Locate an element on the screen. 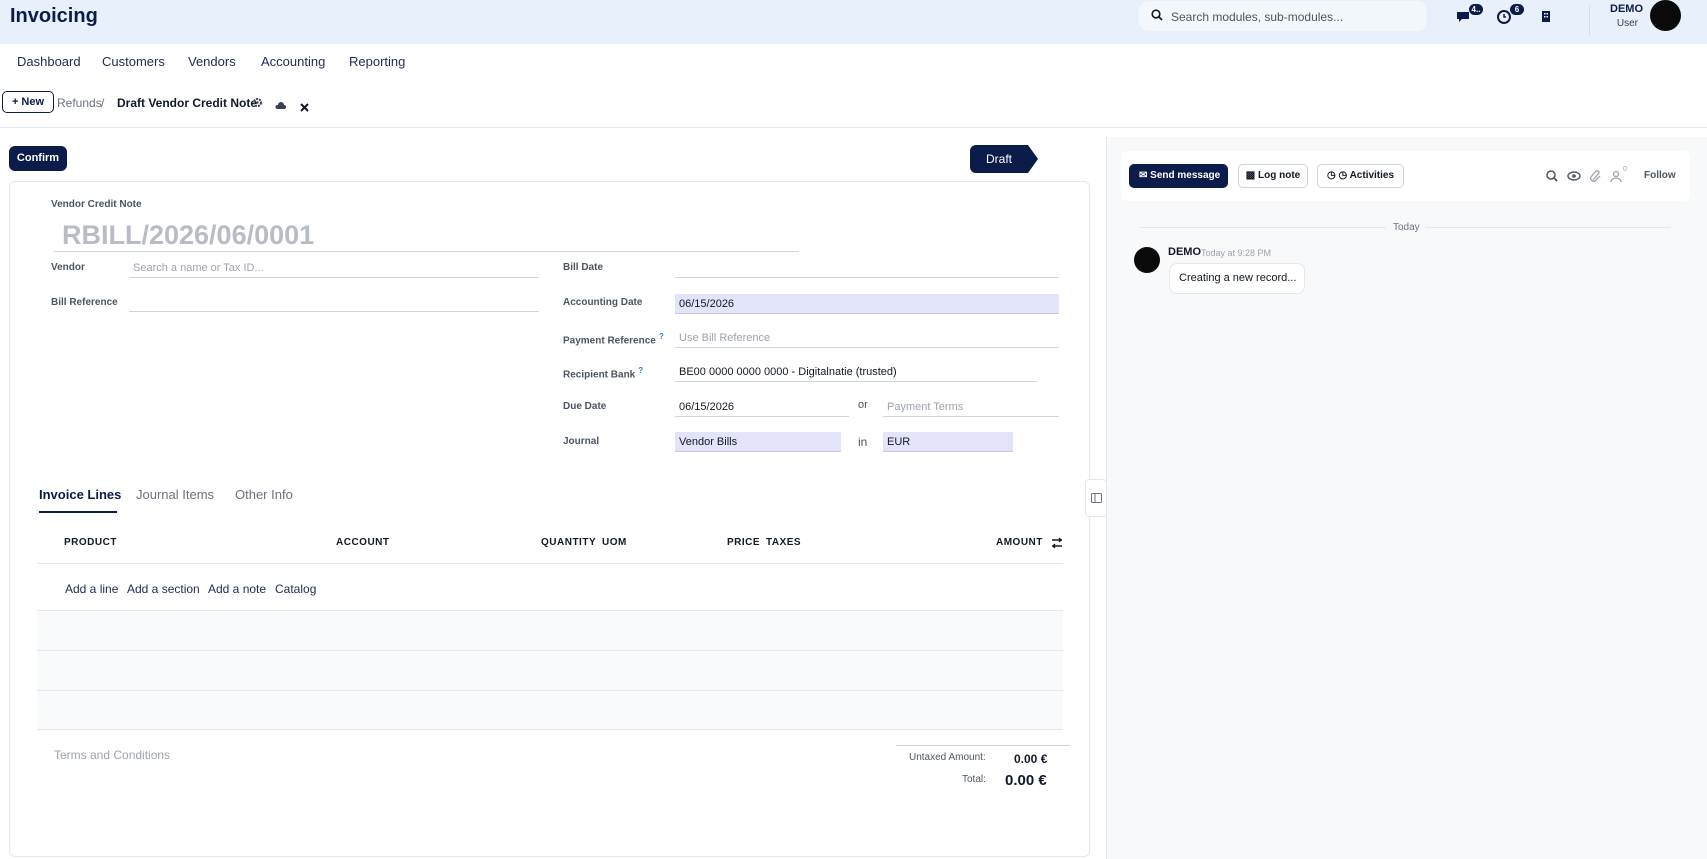 The image size is (1707, 859). recipient-bank-label: Recipient Bank? is located at coordinates (603, 373).